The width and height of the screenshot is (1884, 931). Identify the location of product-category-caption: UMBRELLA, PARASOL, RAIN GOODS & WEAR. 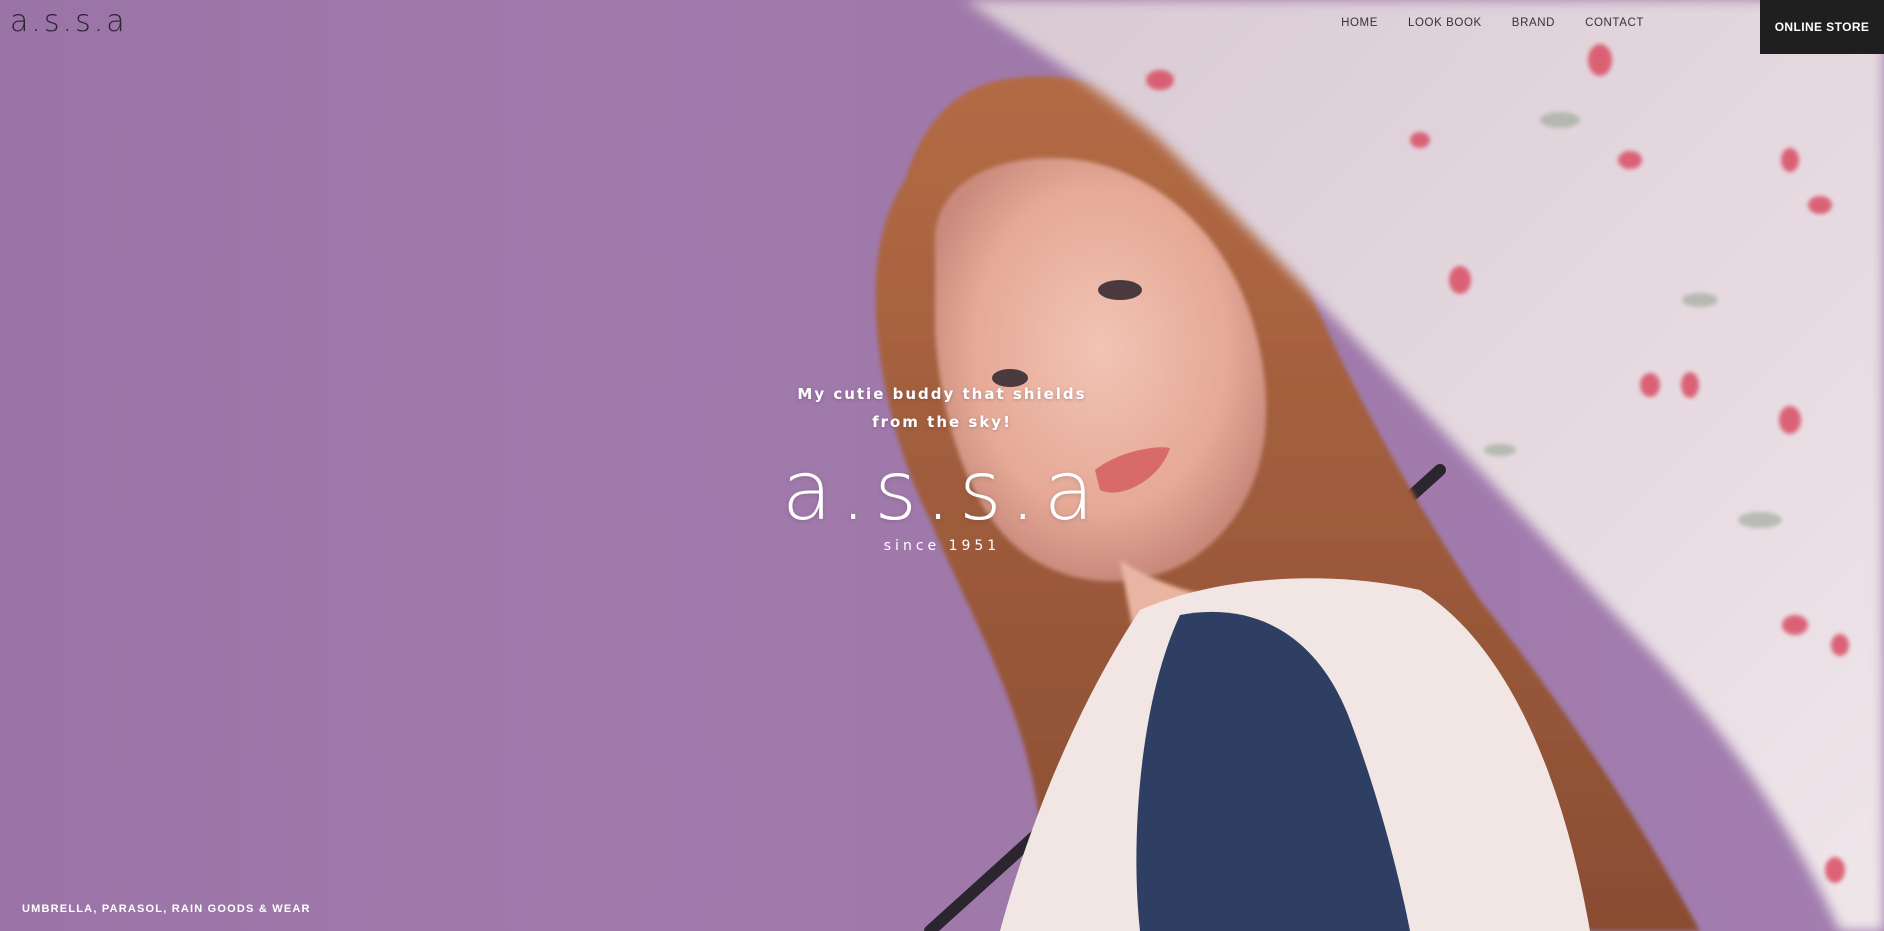
(166, 909).